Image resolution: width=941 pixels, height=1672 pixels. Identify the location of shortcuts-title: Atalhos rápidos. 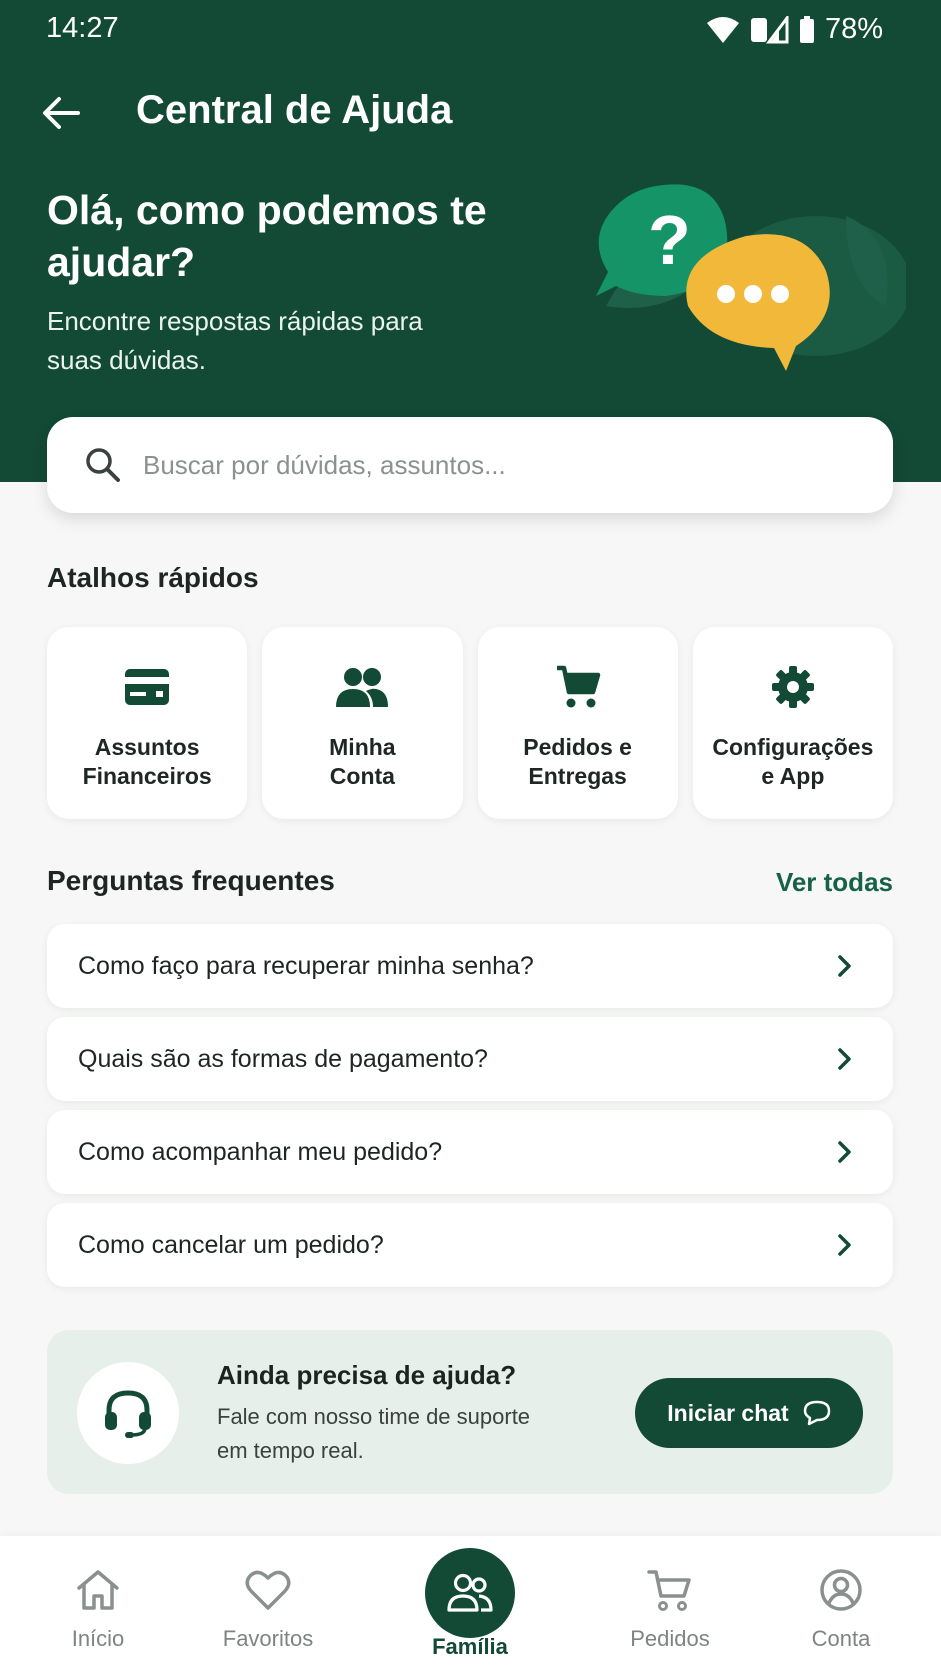
(153, 577).